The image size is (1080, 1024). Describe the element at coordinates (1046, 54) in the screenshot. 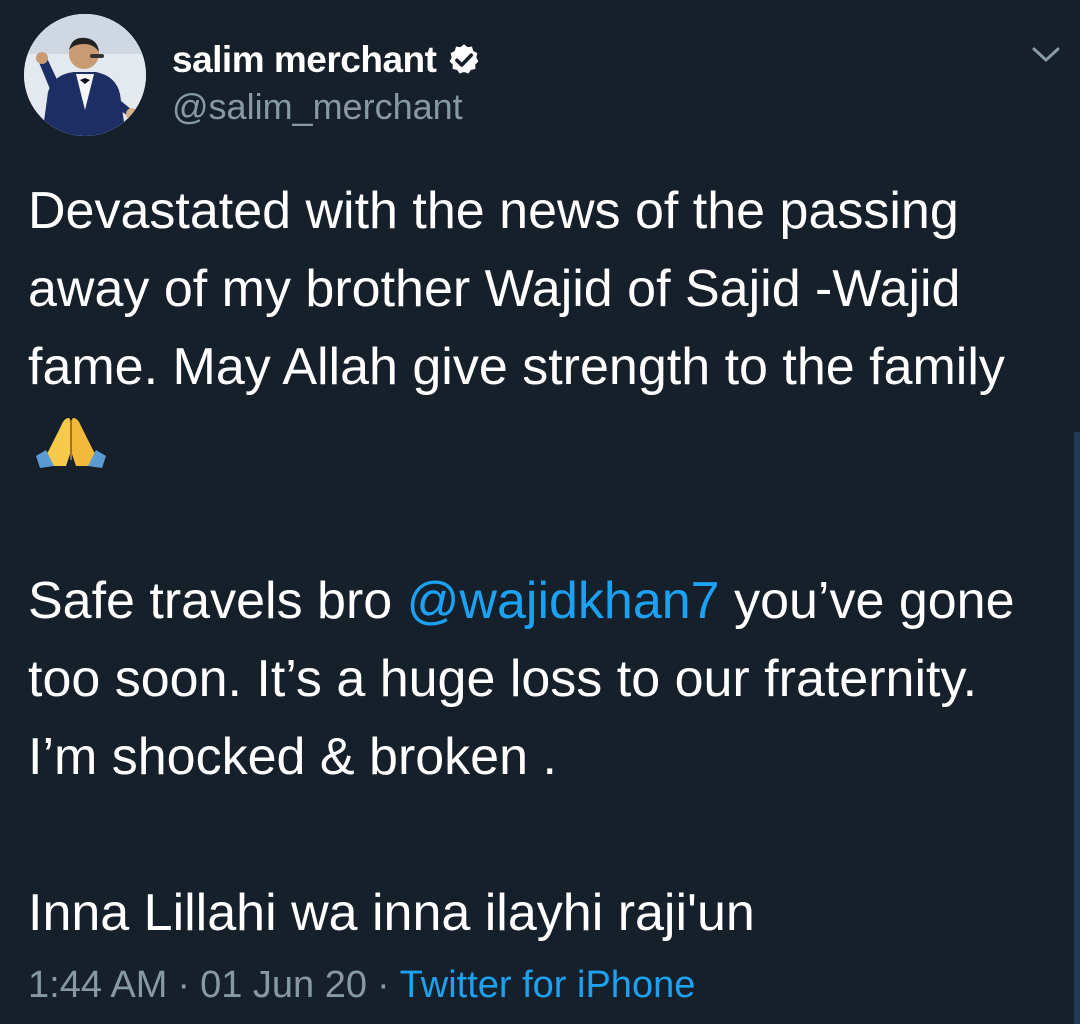

I see `chevron-down-icon` at that location.